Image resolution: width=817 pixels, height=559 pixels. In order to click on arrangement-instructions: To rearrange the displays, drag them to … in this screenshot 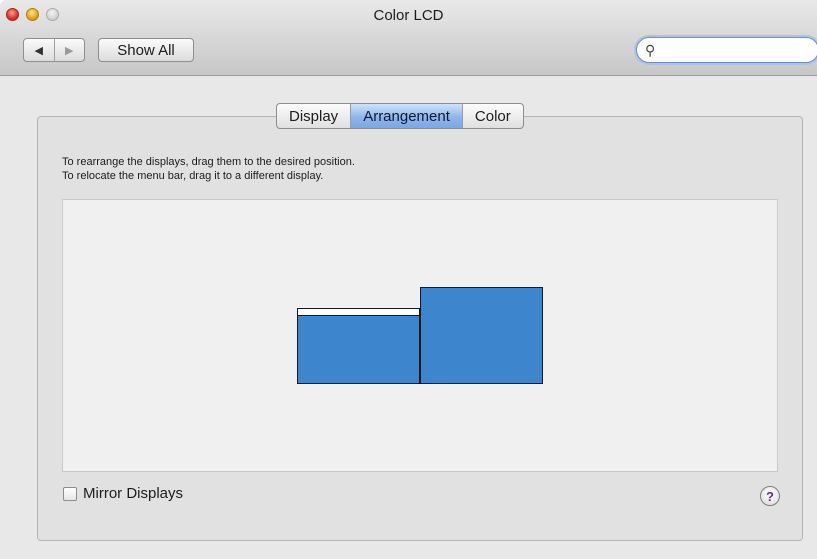, I will do `click(208, 169)`.